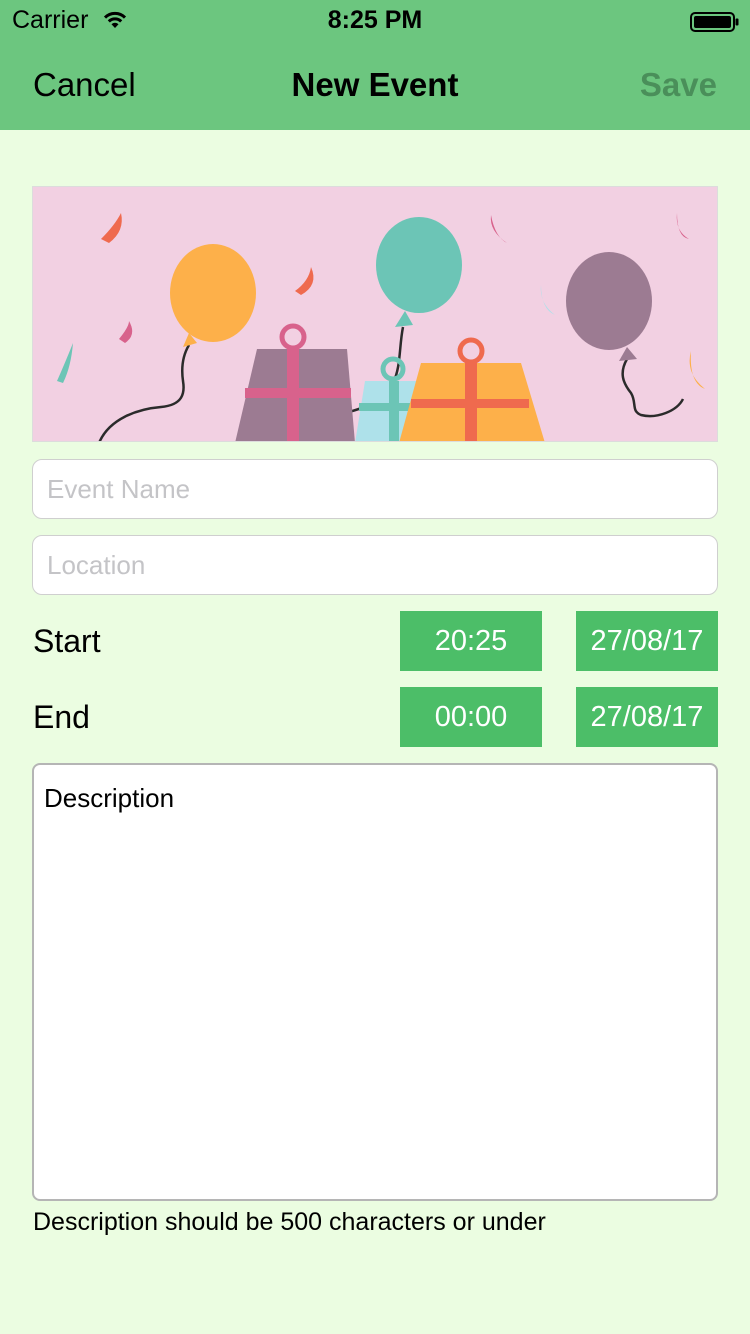  I want to click on status-time: 8:25 PM, so click(375, 20).